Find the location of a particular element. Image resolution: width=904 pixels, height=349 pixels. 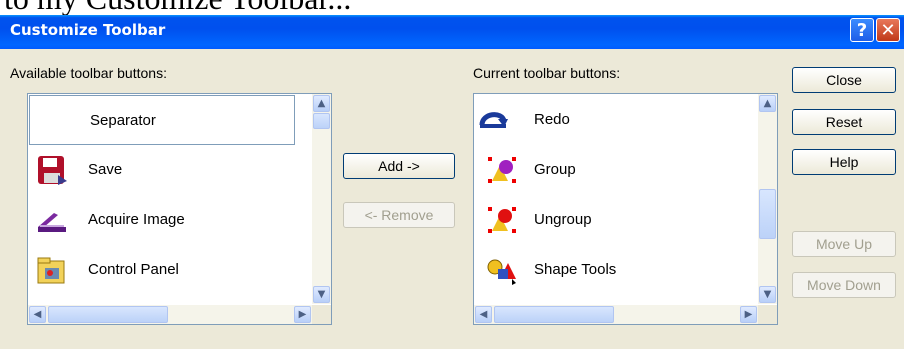

current-vertical-scrollbar: ▲ ▼ is located at coordinates (767, 199).